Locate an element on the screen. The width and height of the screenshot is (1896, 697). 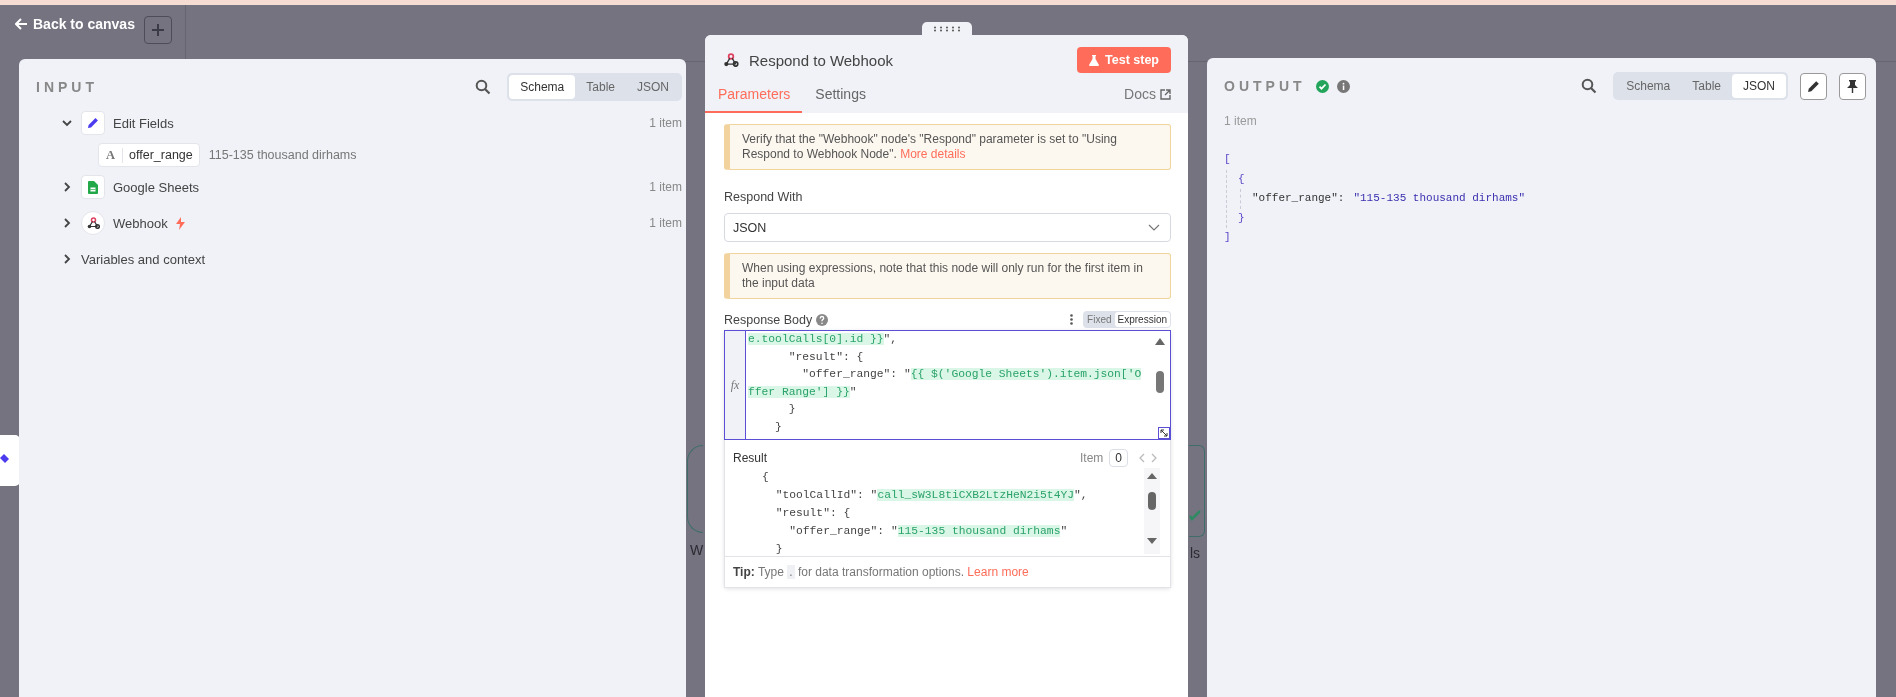
help-icon is located at coordinates (822, 319).